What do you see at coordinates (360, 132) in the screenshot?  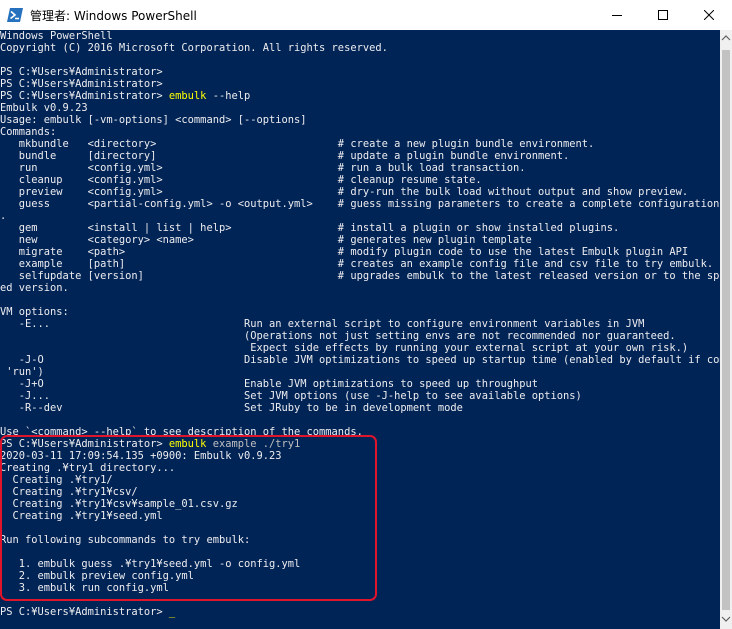 I see `console-line: Commands:` at bounding box center [360, 132].